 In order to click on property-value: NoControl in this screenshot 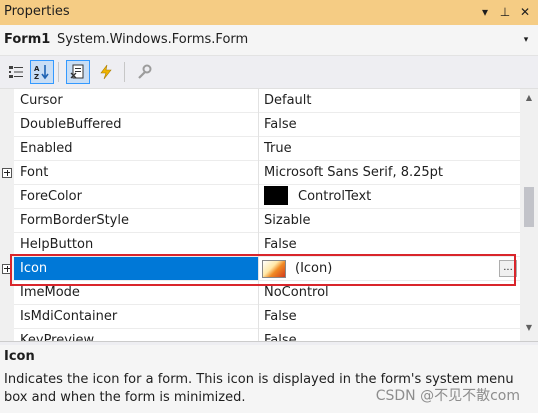, I will do `click(389, 293)`.